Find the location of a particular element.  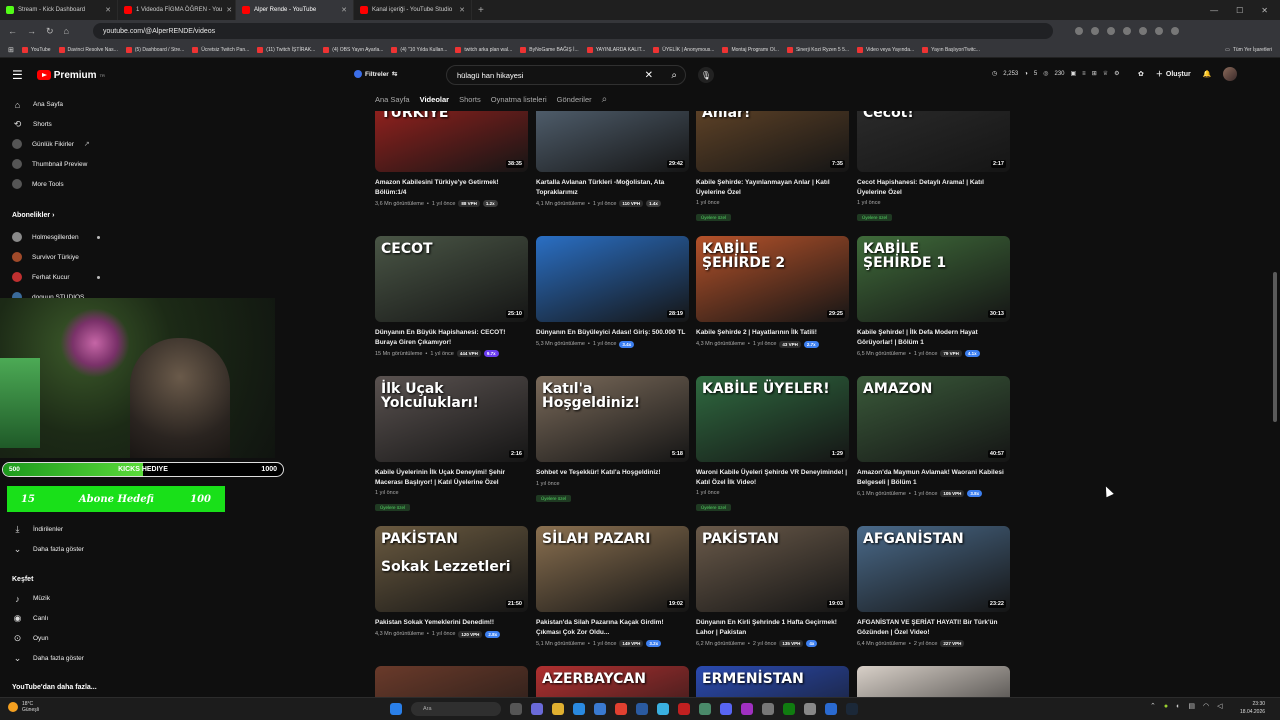

subscription-item: Holmesgillerden is located at coordinates (45, 237).